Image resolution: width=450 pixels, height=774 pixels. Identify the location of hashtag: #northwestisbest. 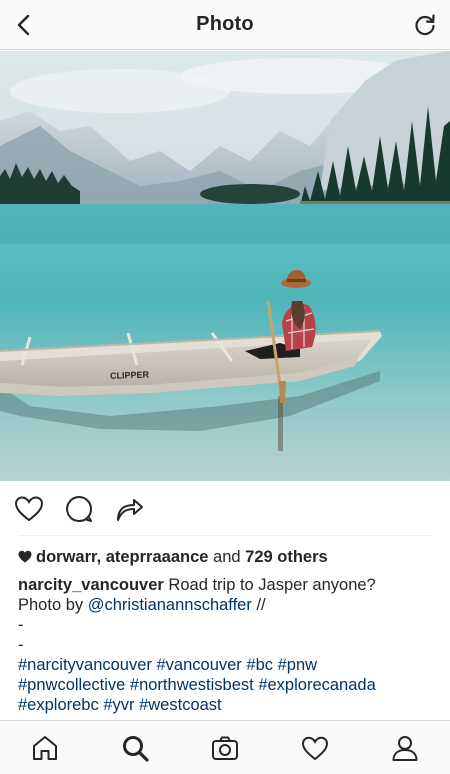
(192, 685).